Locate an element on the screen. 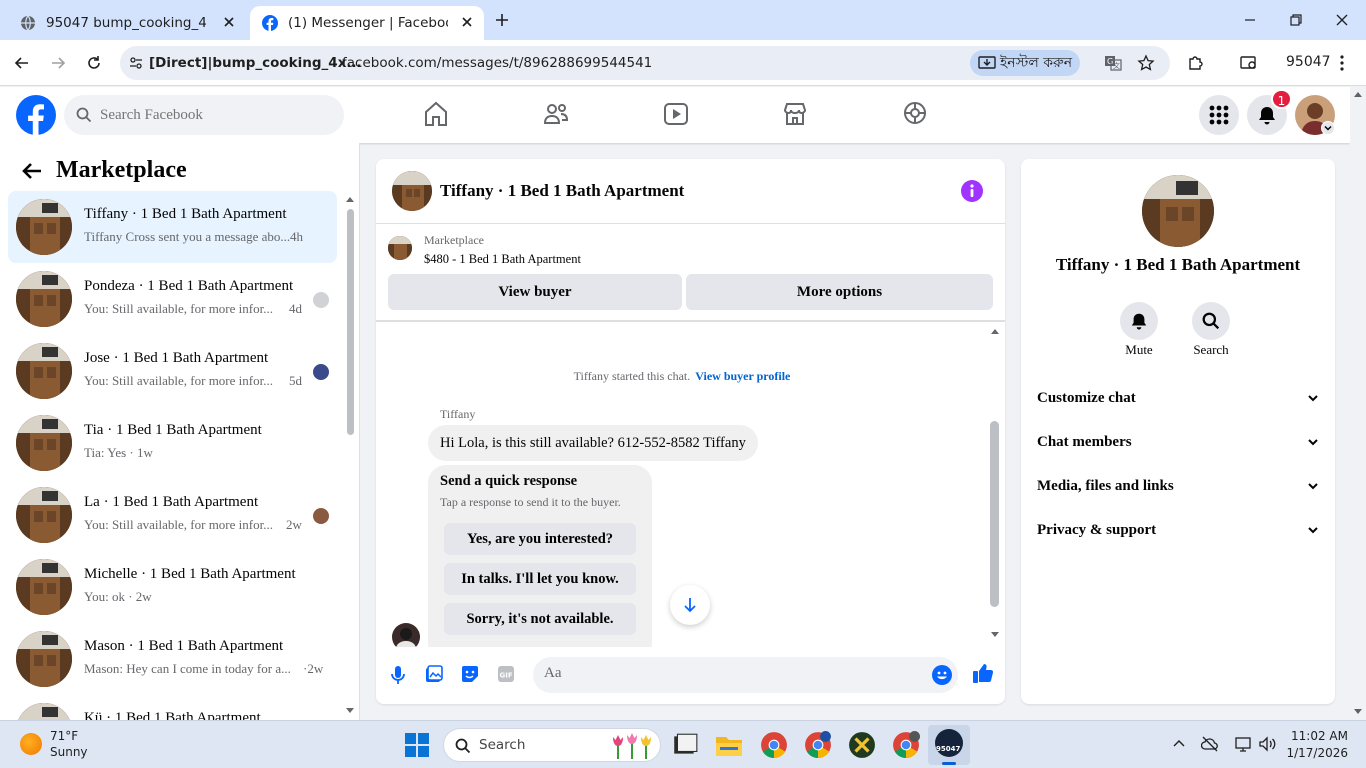 This screenshot has height=768, width=1366. site-info-icon is located at coordinates (136, 63).